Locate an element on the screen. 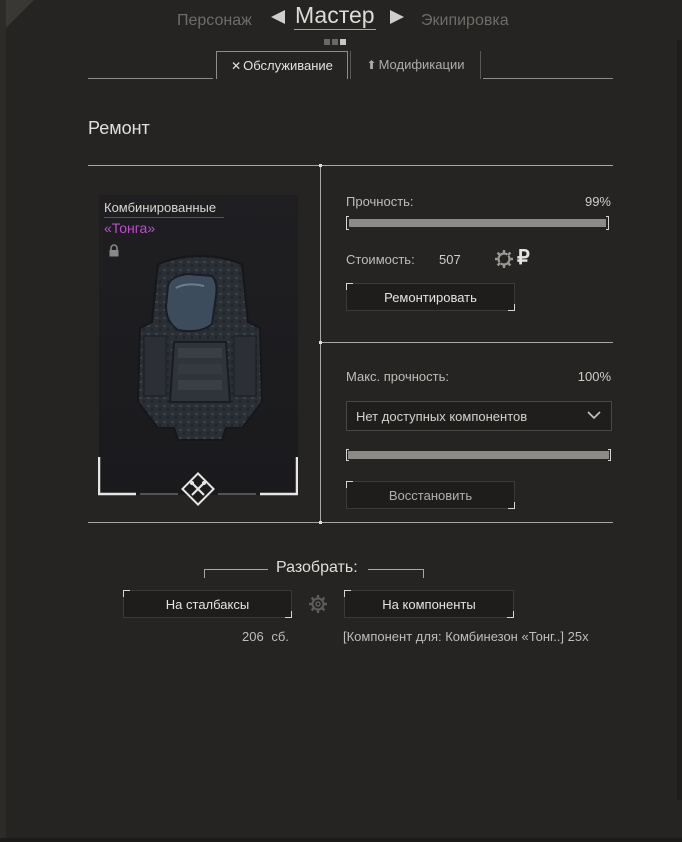 The width and height of the screenshot is (682, 842). component-select: Нет доступных компонентов is located at coordinates (479, 416).